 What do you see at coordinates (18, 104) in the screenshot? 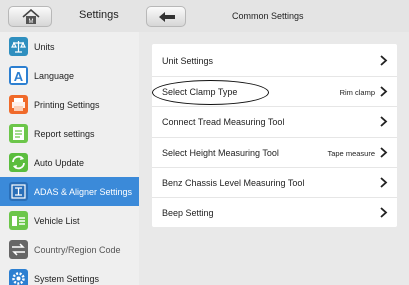
I see `printer-icon` at bounding box center [18, 104].